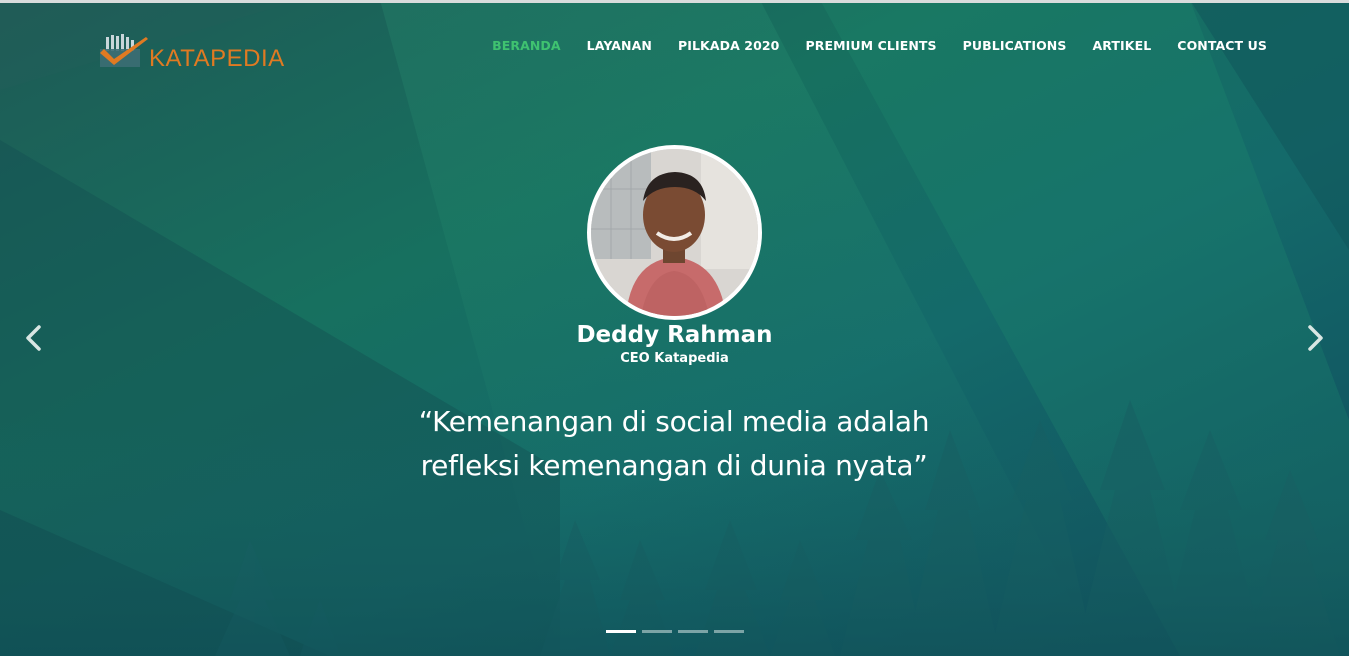  Describe the element at coordinates (674, 1) in the screenshot. I see `browser-top-line` at that location.